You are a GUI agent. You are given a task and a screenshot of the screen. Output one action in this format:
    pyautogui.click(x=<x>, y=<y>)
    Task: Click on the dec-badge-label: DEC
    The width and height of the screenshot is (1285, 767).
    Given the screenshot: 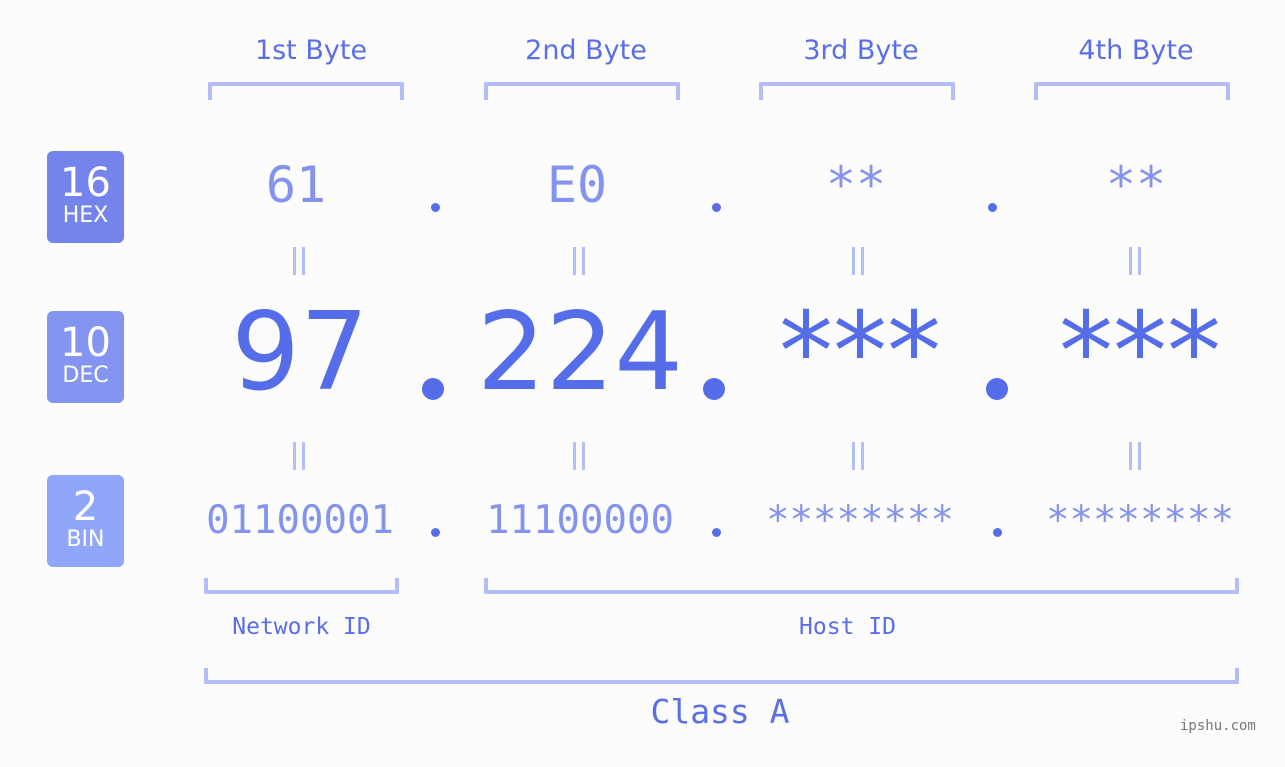 What is the action you would take?
    pyautogui.click(x=85, y=375)
    